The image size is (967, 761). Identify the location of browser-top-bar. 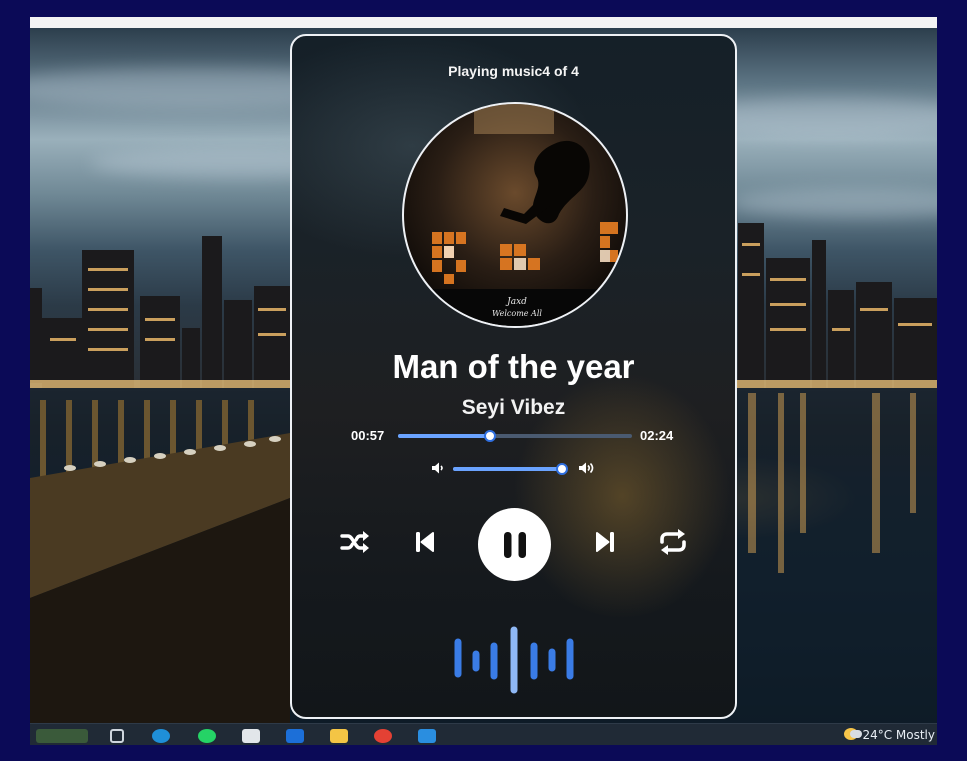
(483, 22).